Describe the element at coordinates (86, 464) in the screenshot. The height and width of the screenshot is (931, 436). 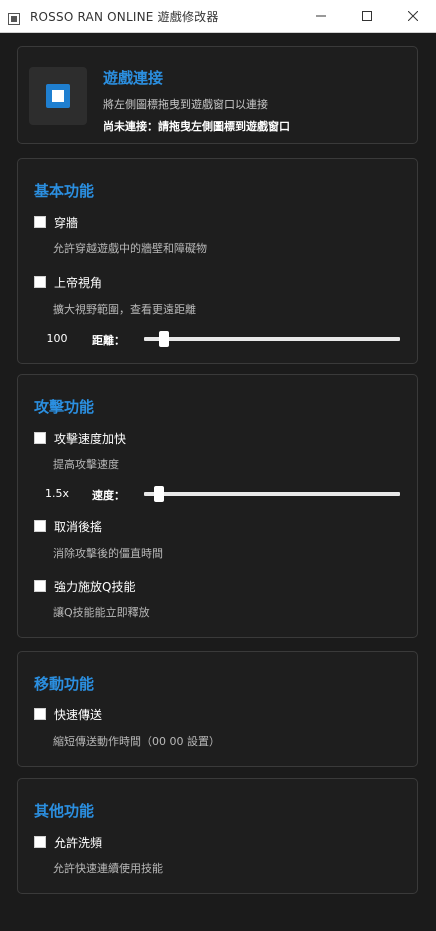
I see `attack-speed-description: 提高攻擊速度` at that location.